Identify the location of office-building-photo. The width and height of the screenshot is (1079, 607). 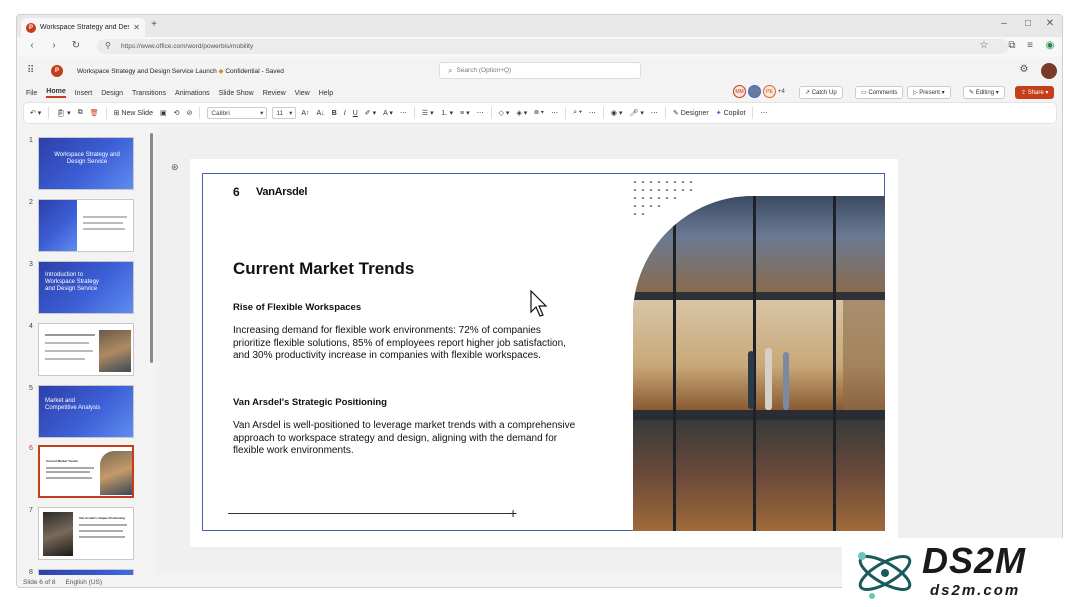
(759, 363).